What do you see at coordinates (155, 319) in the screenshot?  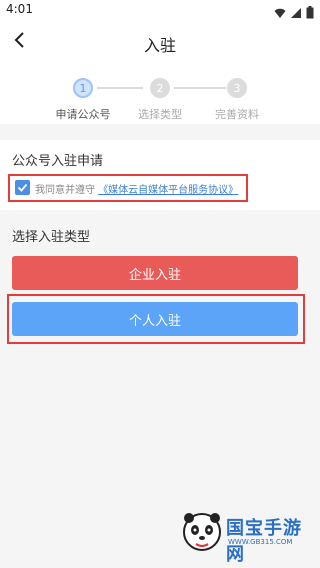 I see `personal-button: 个人入驻` at bounding box center [155, 319].